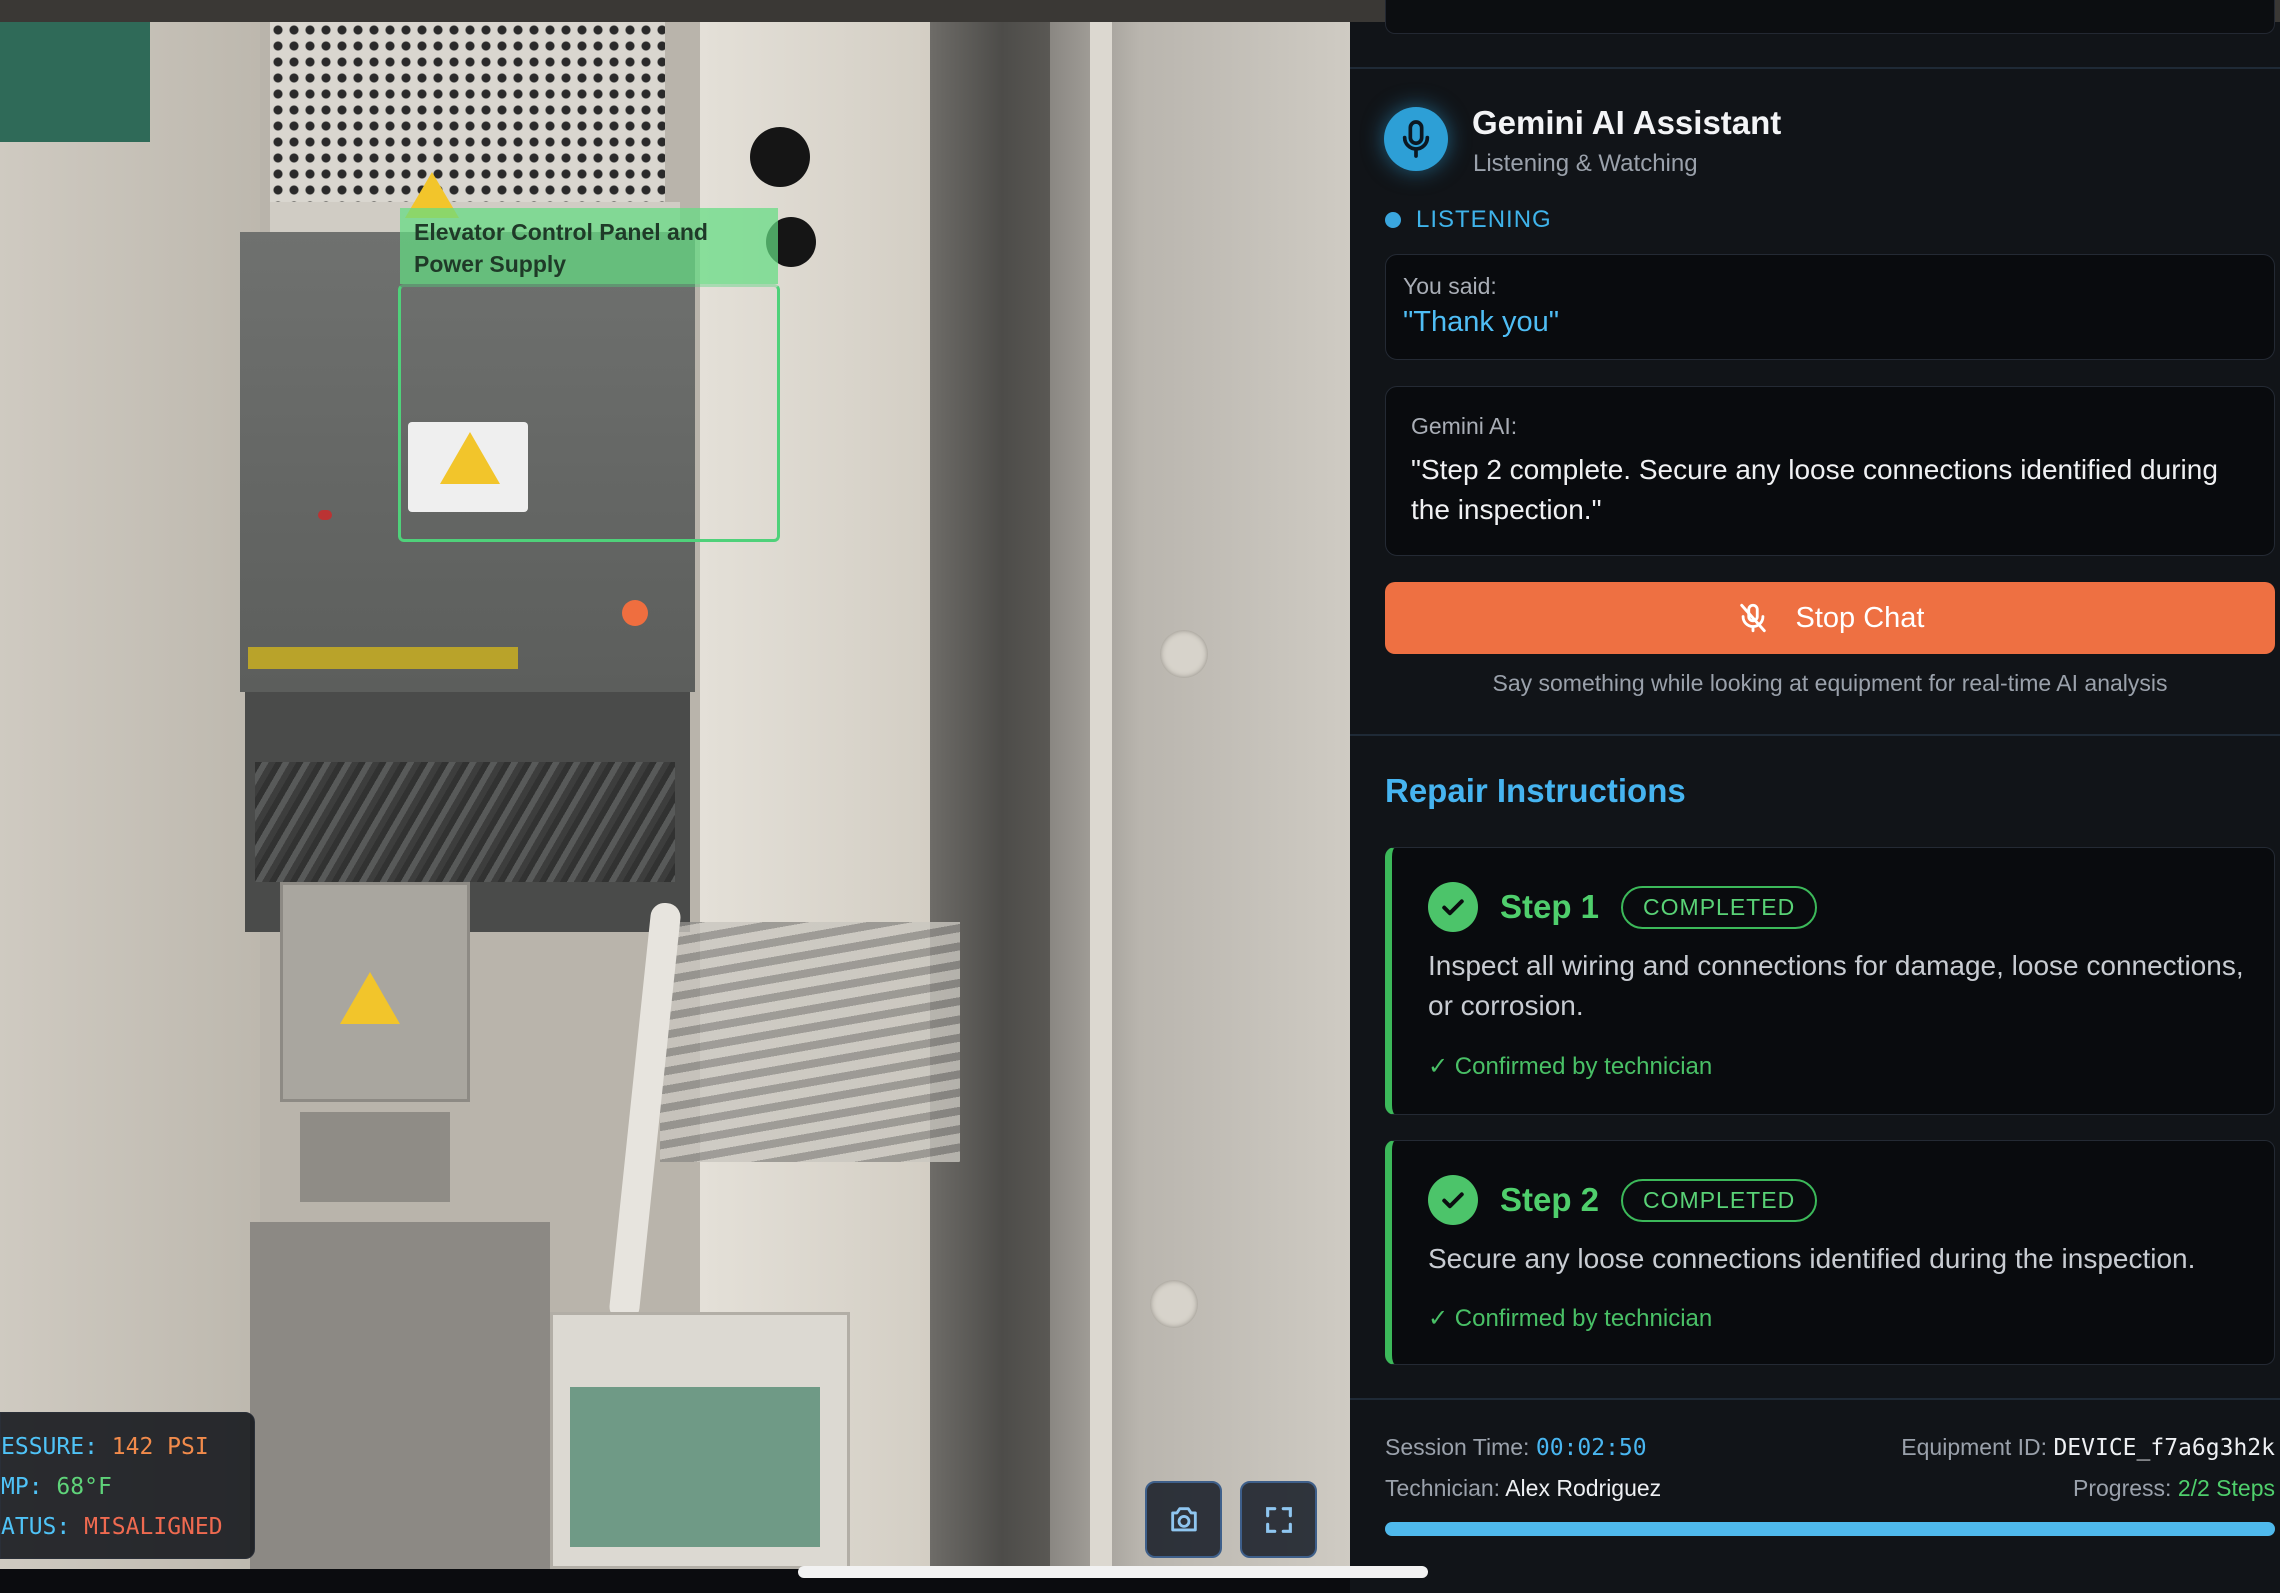 Image resolution: width=2280 pixels, height=1593 pixels. Describe the element at coordinates (635, 613) in the screenshot. I see `focus-point-marker` at that location.